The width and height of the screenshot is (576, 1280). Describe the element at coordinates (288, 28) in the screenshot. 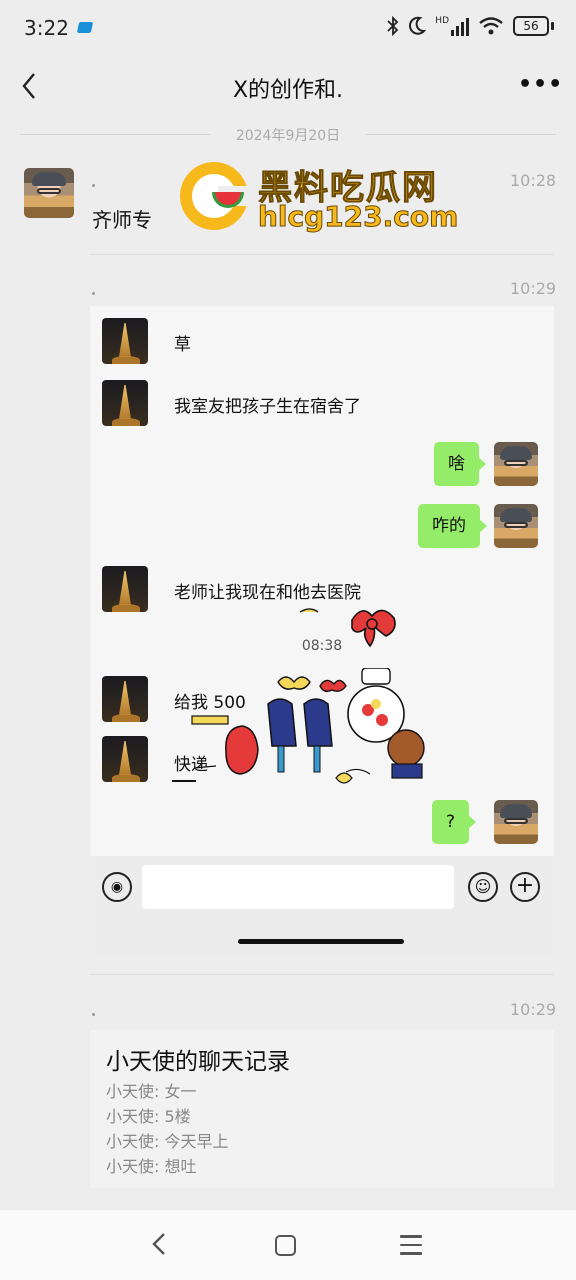

I see `status-bar: 3:22 HD 56` at that location.